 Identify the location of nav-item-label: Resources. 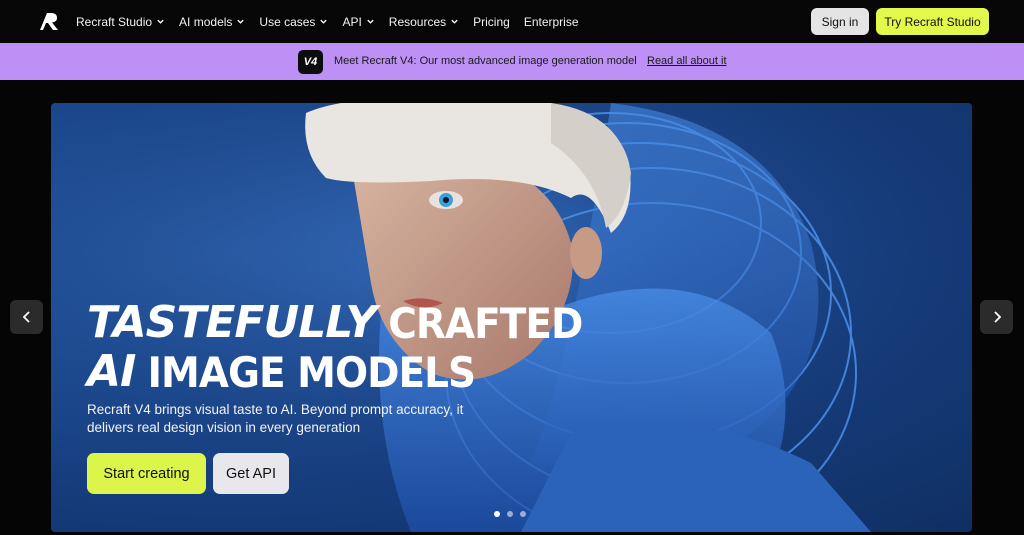
(417, 21).